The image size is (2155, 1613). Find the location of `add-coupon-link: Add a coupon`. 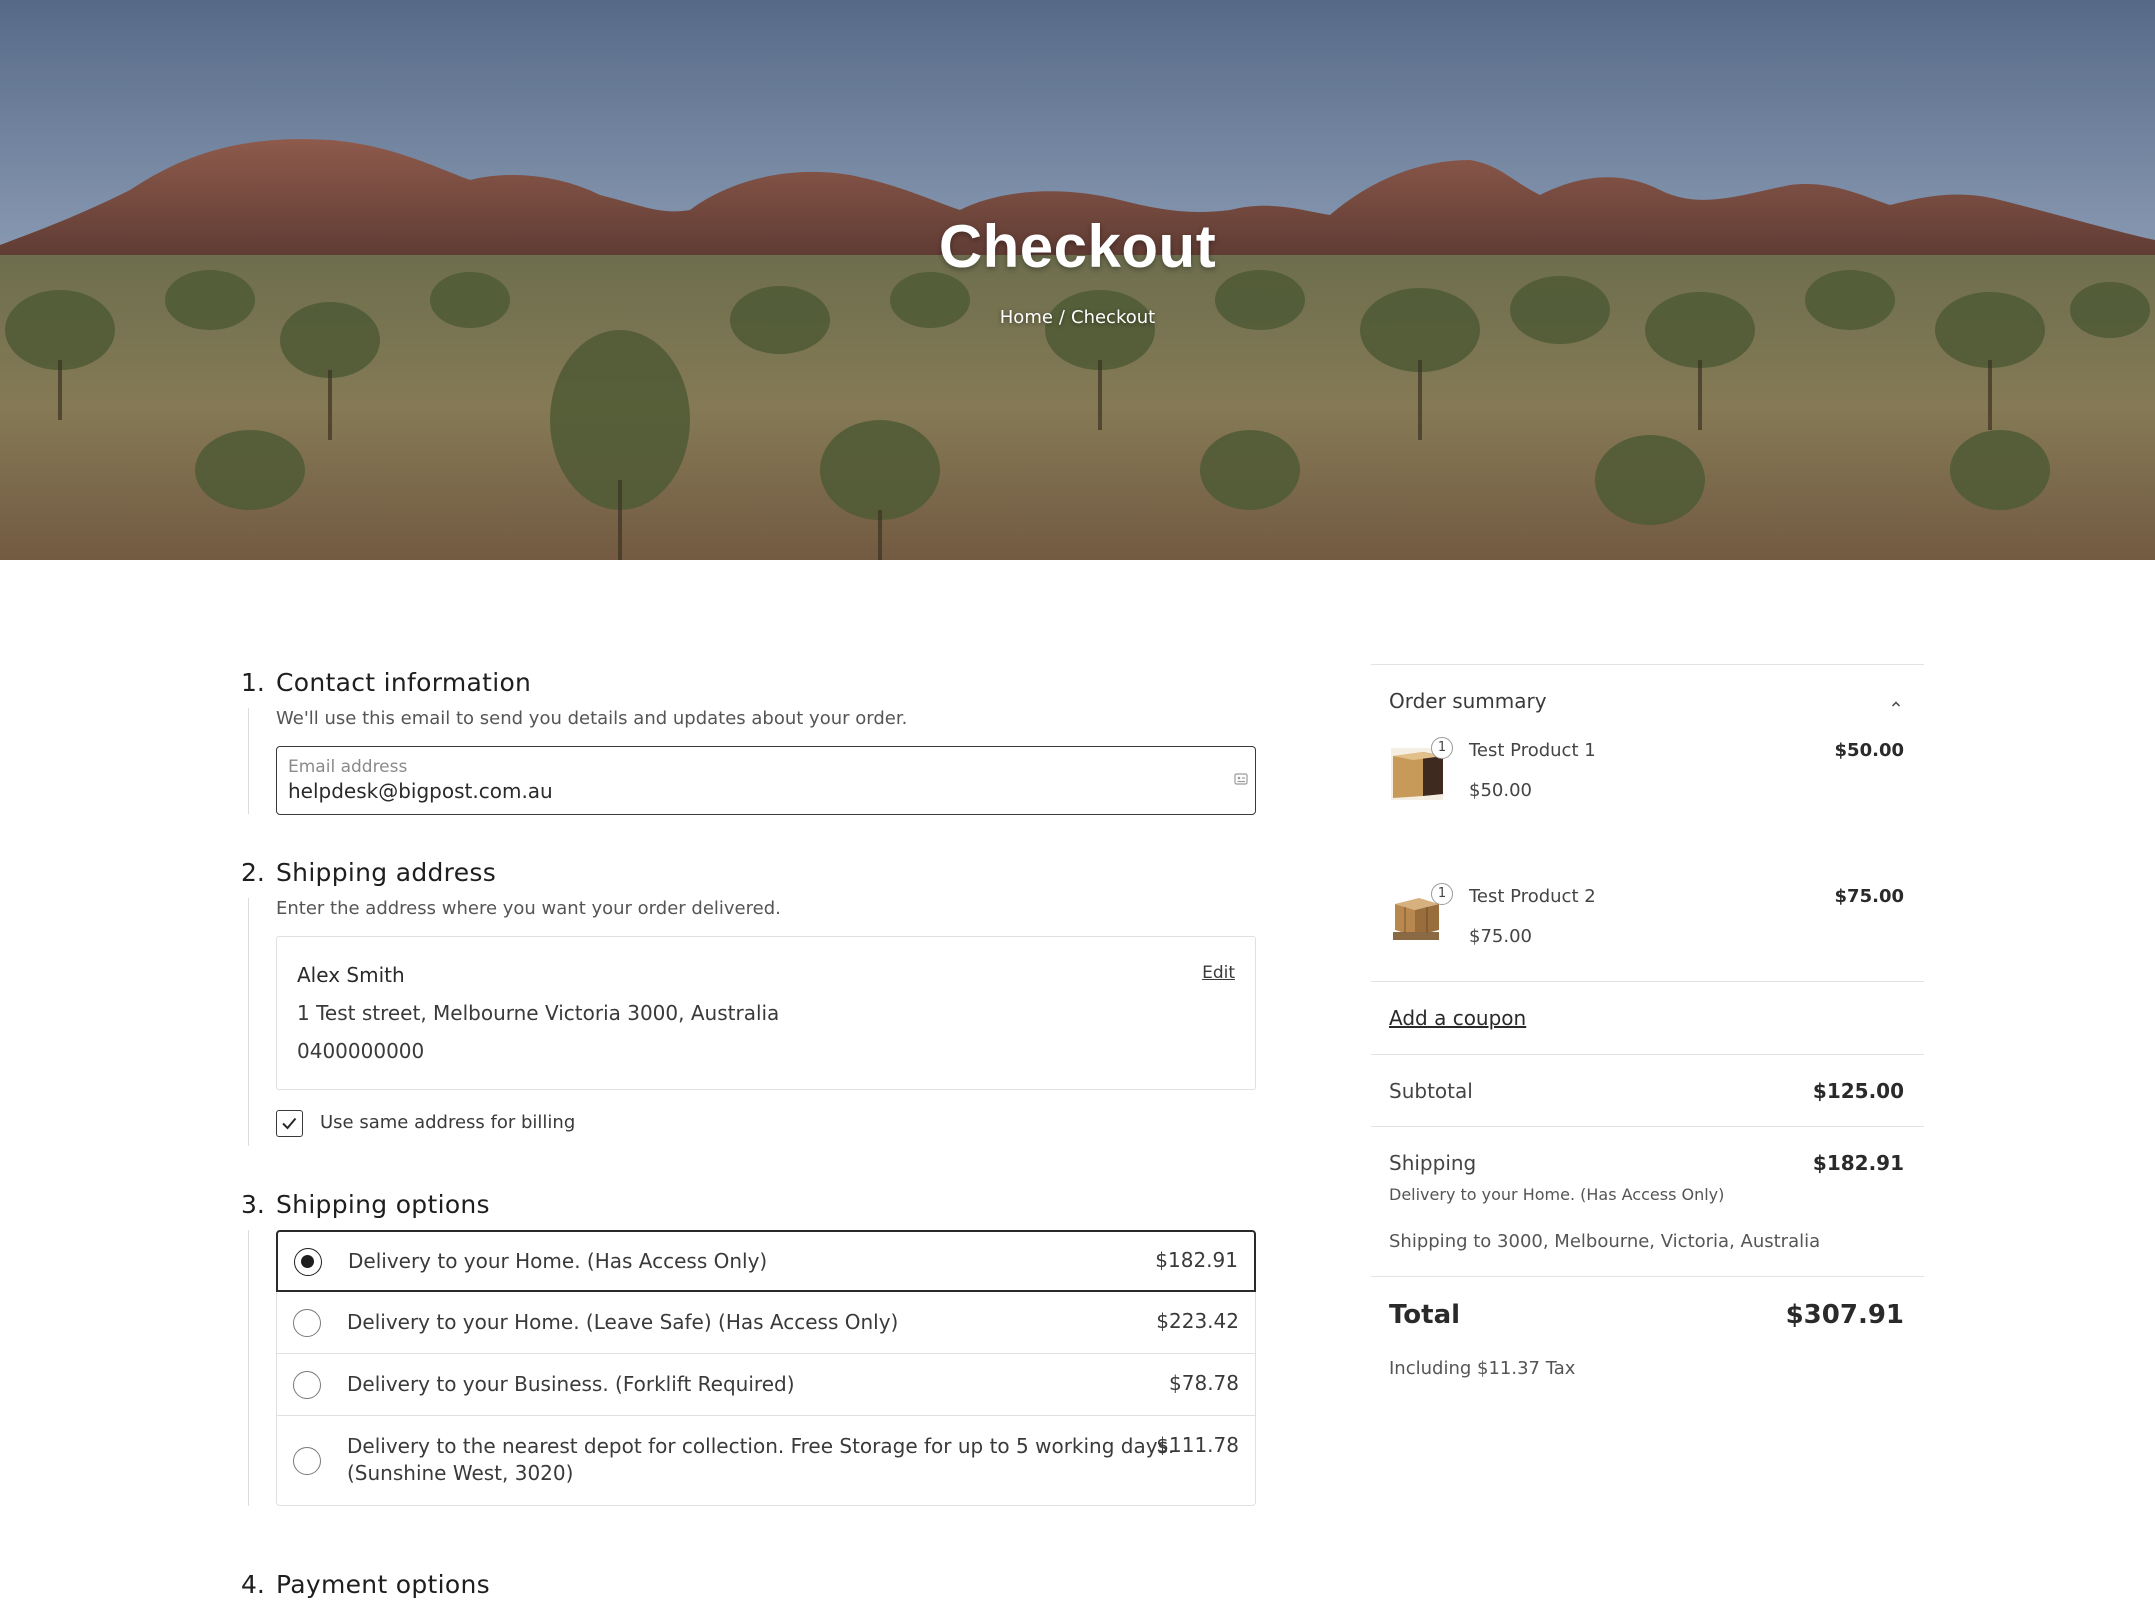

add-coupon-link: Add a coupon is located at coordinates (1457, 1018).